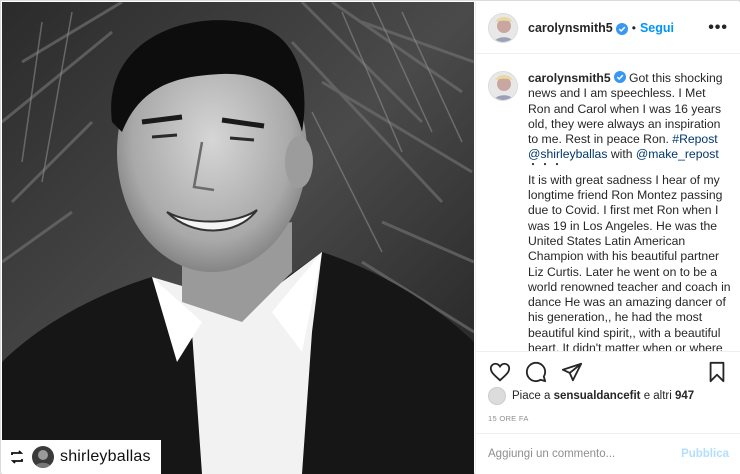  Describe the element at coordinates (621, 154) in the screenshot. I see `caption-with: with` at that location.